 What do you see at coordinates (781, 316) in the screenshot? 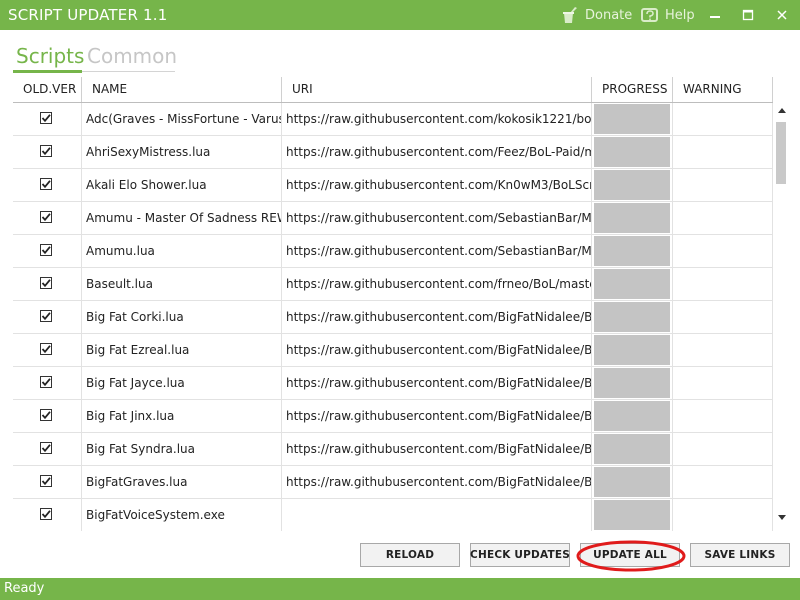
I see `vertical-scrollbar` at bounding box center [781, 316].